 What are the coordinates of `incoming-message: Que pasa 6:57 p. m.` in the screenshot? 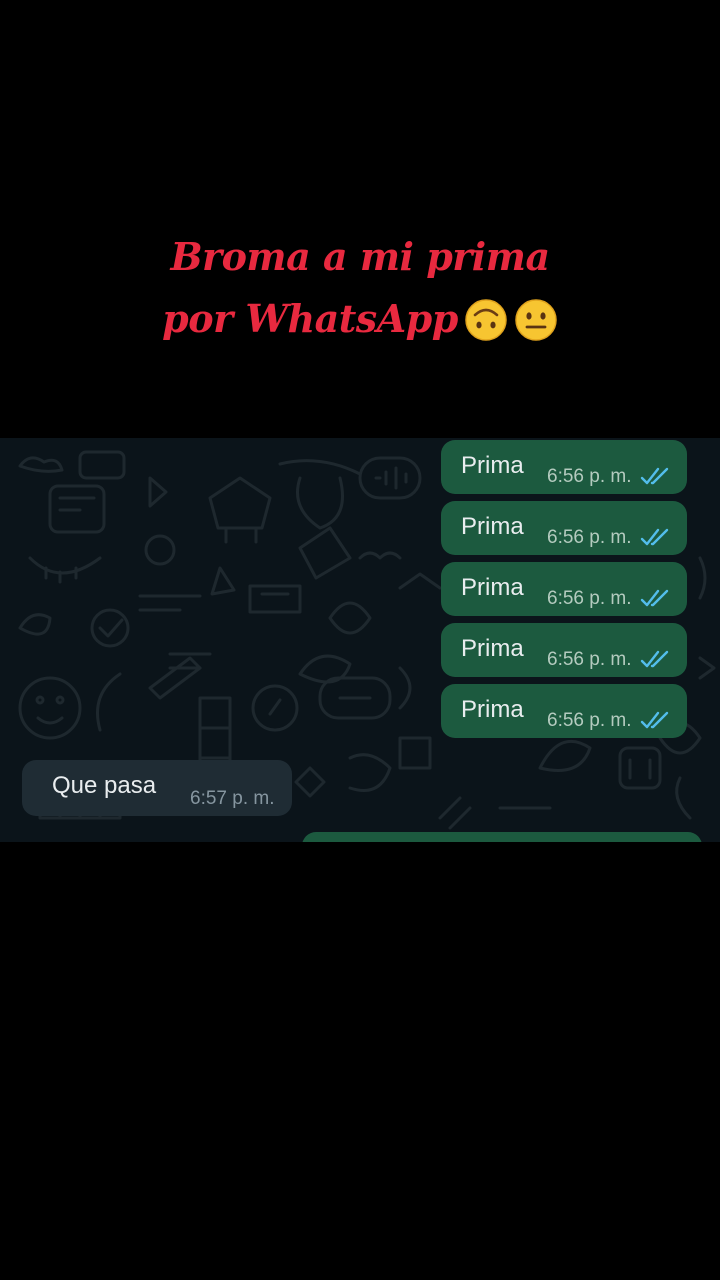 It's located at (157, 788).